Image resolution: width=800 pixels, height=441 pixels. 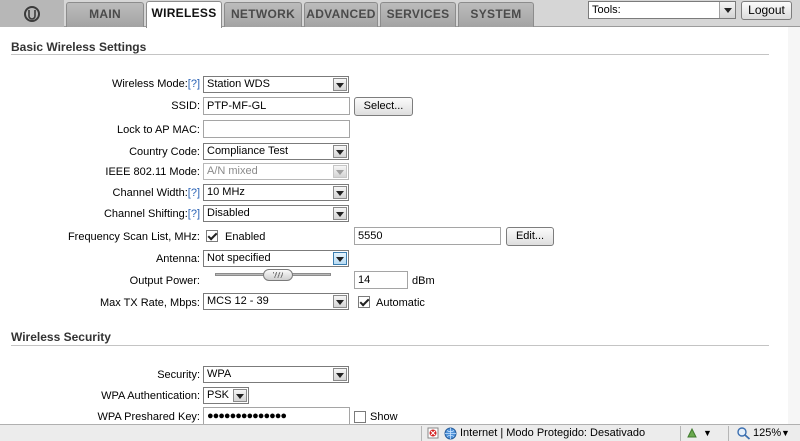 I want to click on wireless-mode-label-text: Wireless Mode:, so click(x=149, y=84).